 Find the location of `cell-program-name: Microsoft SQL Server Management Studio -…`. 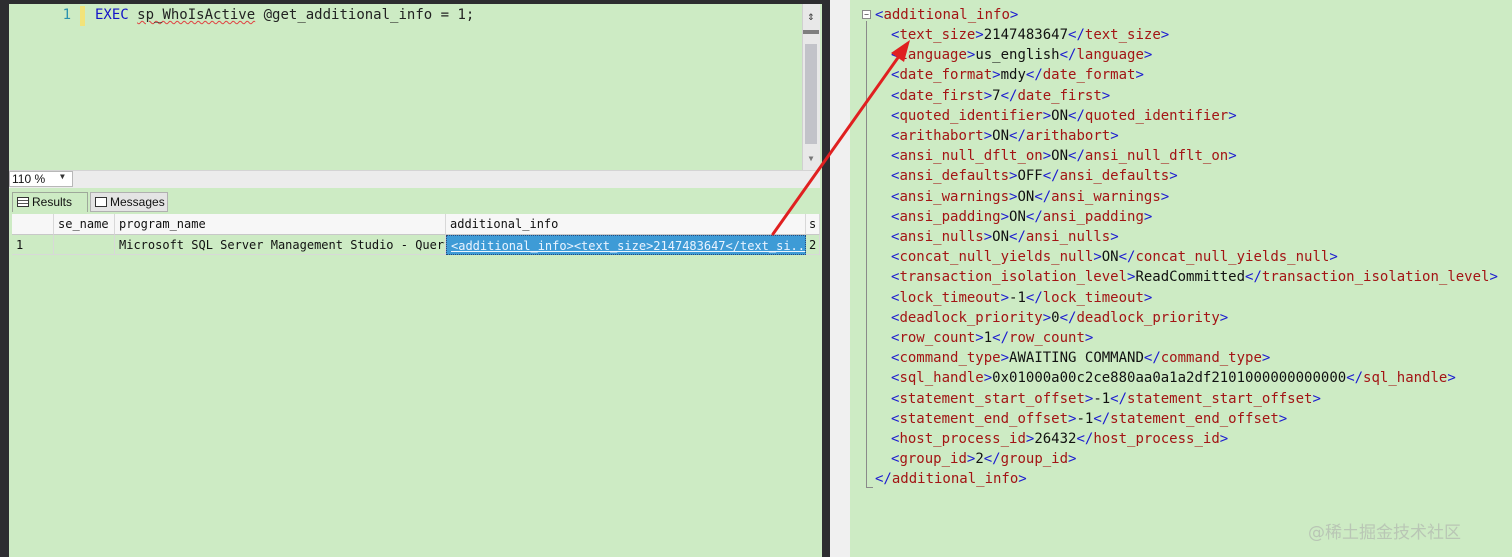

cell-program-name: Microsoft SQL Server Management Studio -… is located at coordinates (280, 245).